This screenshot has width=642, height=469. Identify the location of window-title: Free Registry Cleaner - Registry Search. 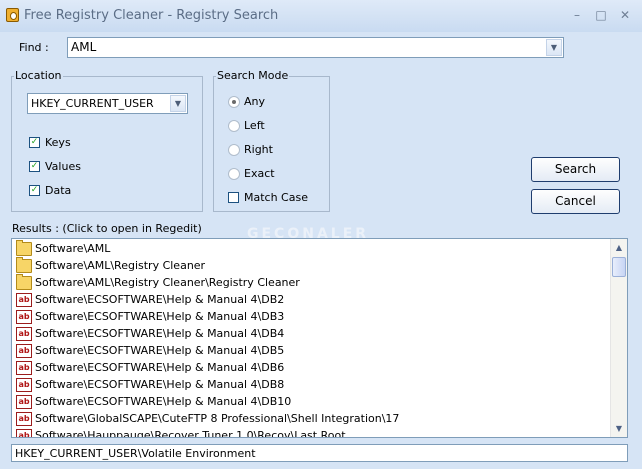
(151, 15).